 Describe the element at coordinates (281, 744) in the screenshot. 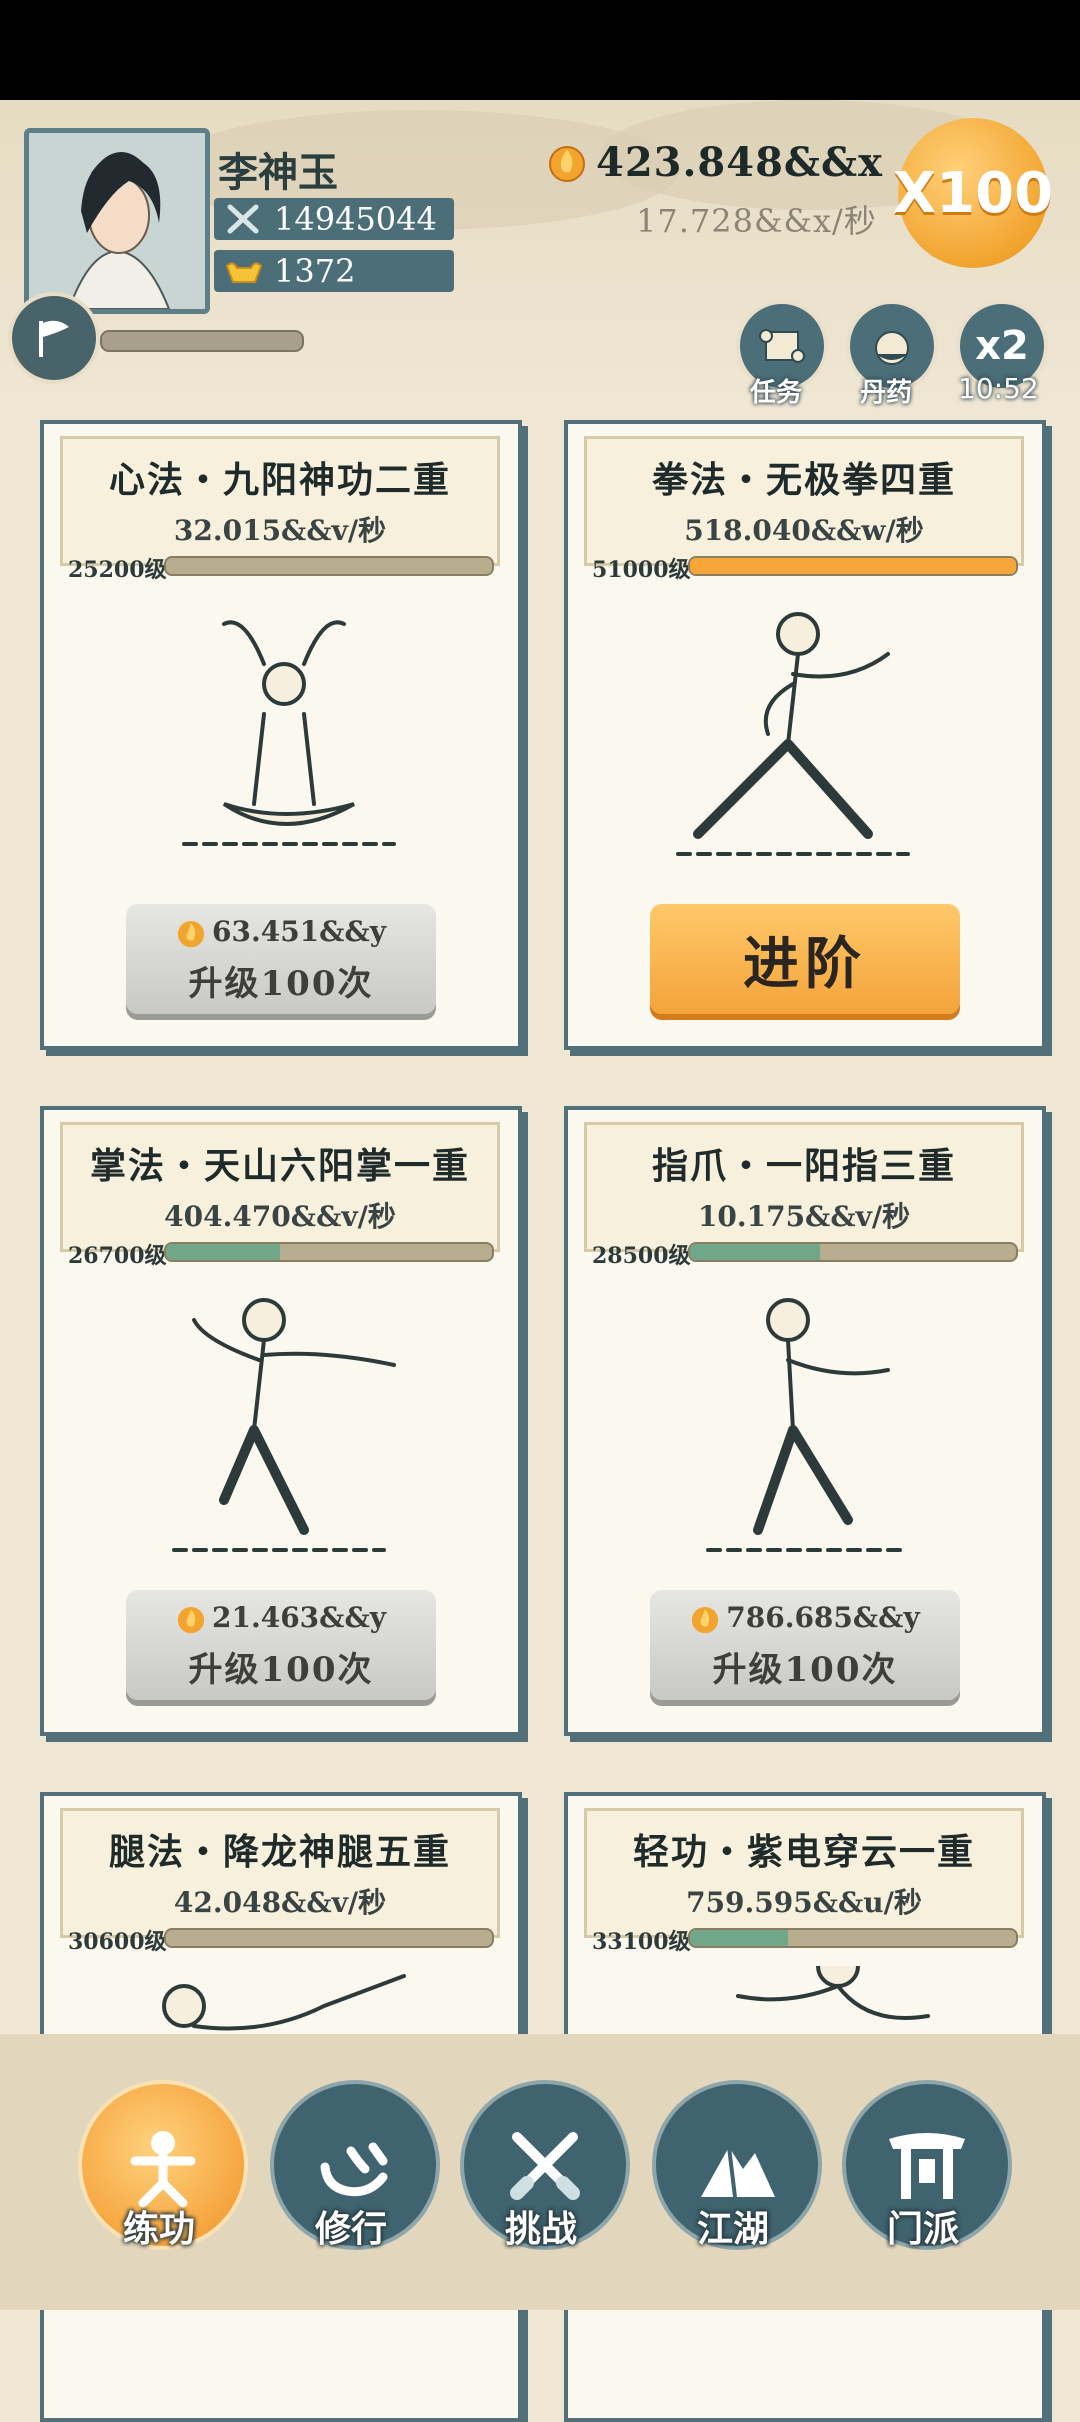

I see `meditating-figure` at that location.